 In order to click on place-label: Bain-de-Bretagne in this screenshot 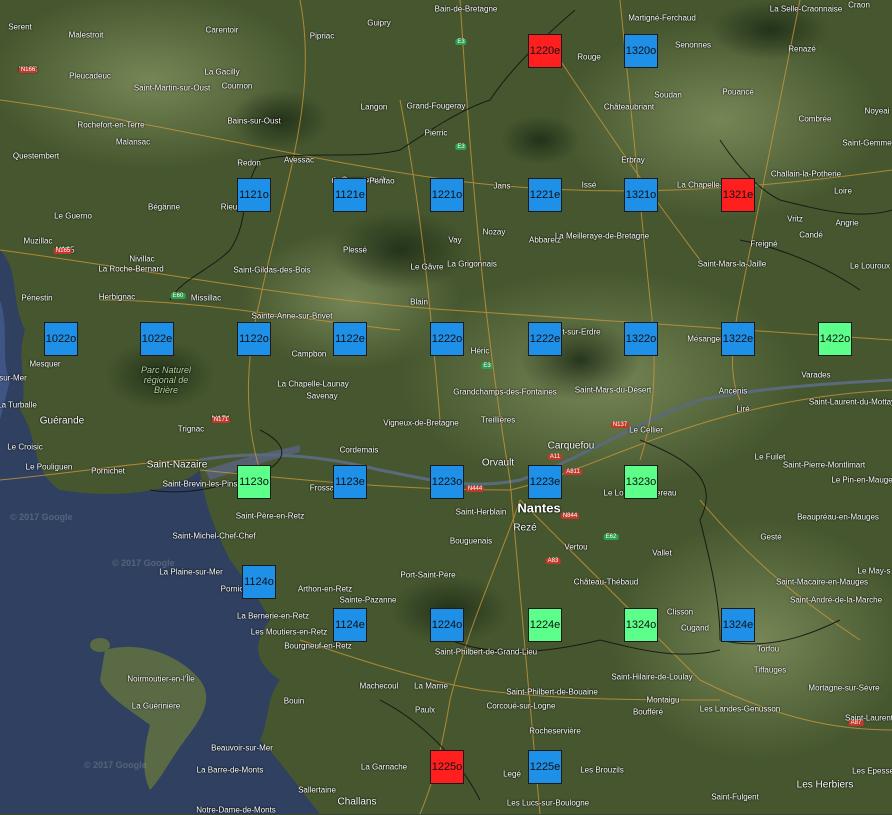, I will do `click(466, 9)`.